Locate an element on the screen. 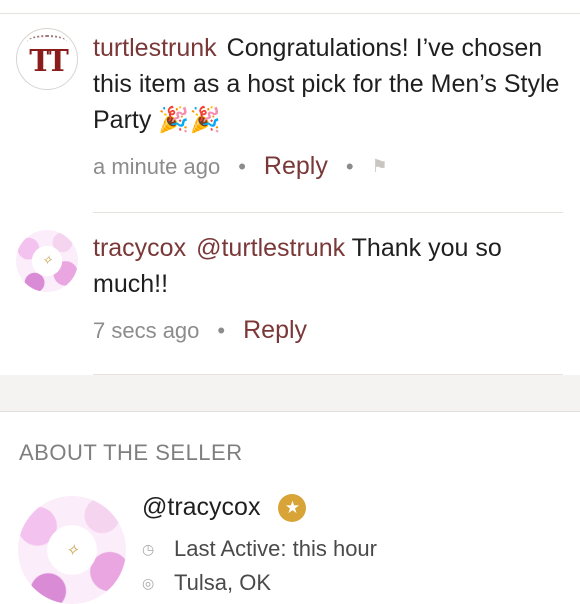 The image size is (580, 604). top-divider is located at coordinates (290, 13).